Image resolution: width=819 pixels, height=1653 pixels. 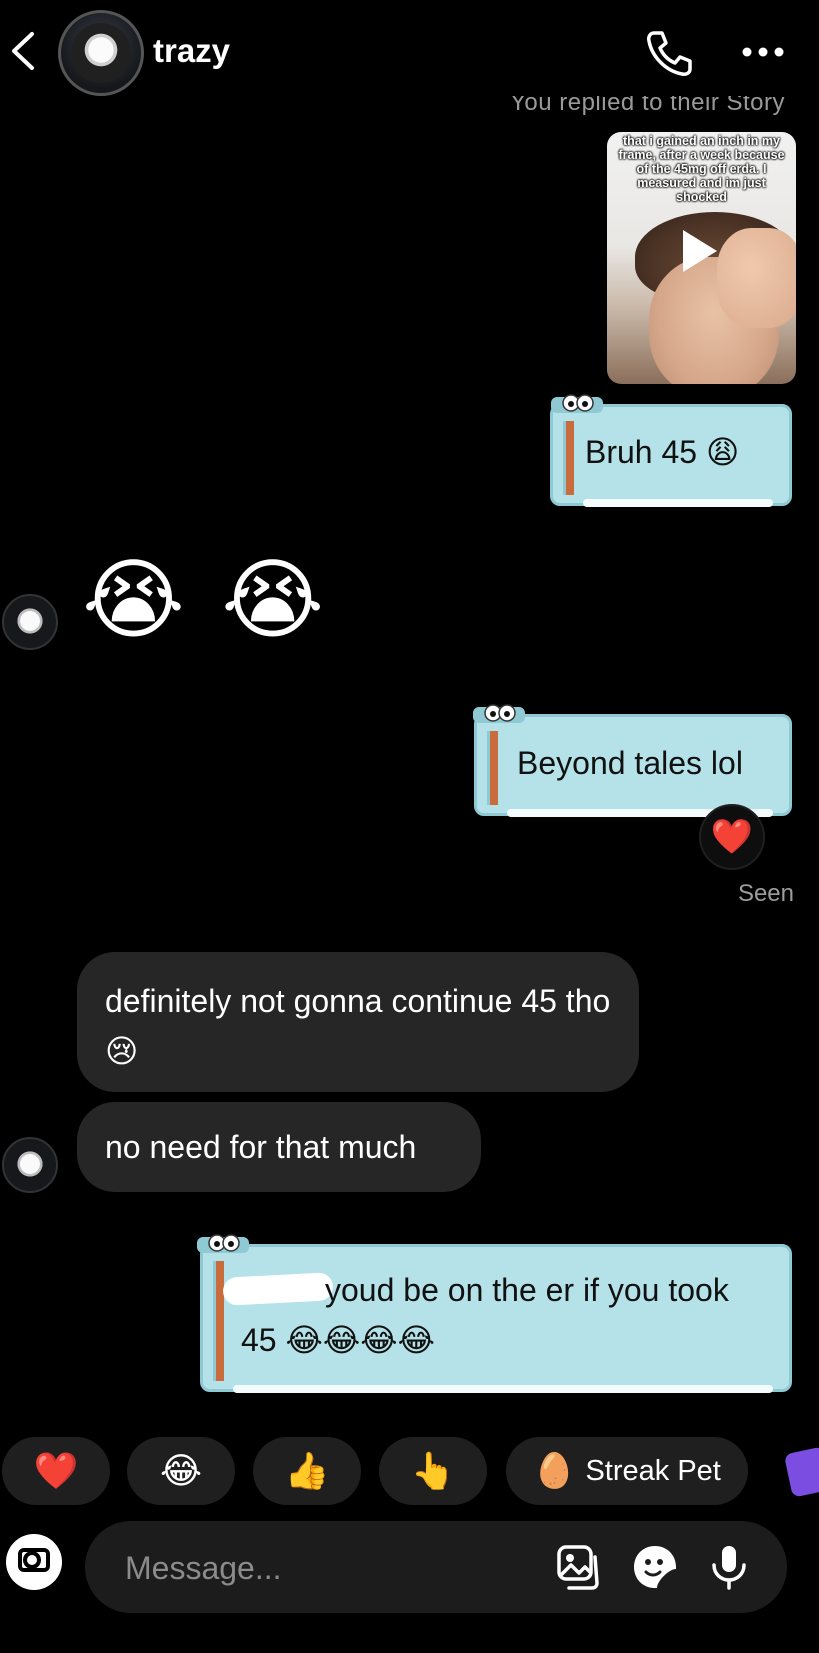 I want to click on message-input, so click(x=315, y=1568).